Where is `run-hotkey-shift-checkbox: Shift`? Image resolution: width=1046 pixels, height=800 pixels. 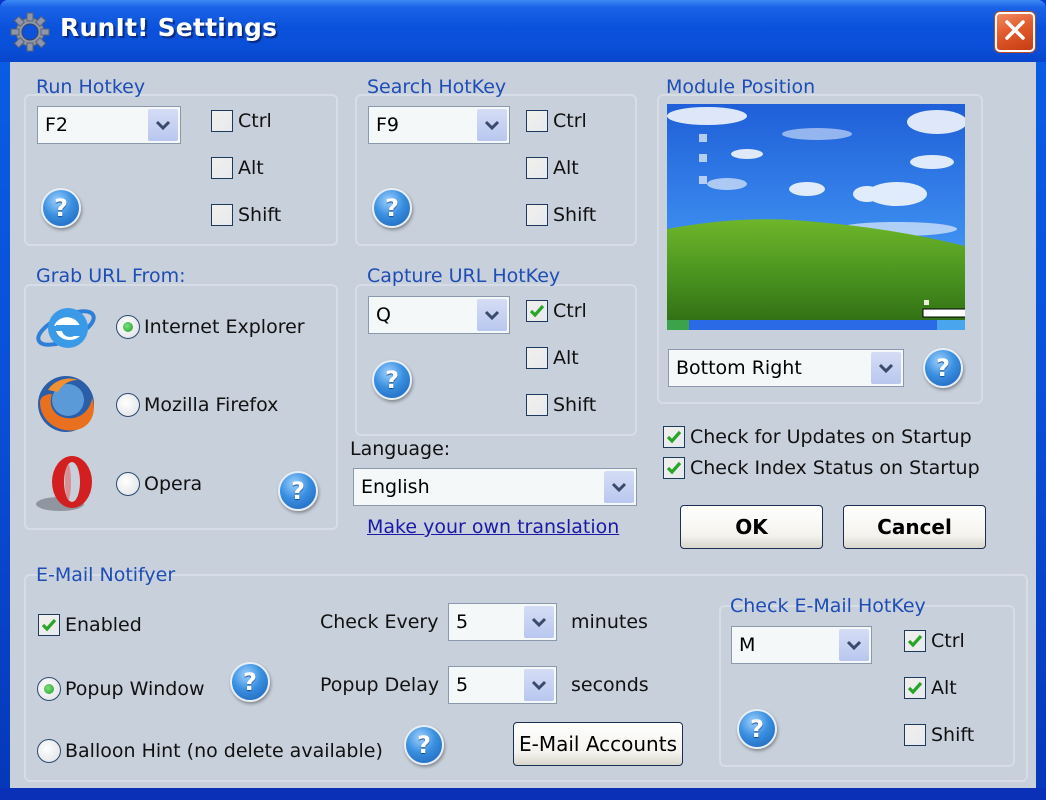 run-hotkey-shift-checkbox: Shift is located at coordinates (246, 215).